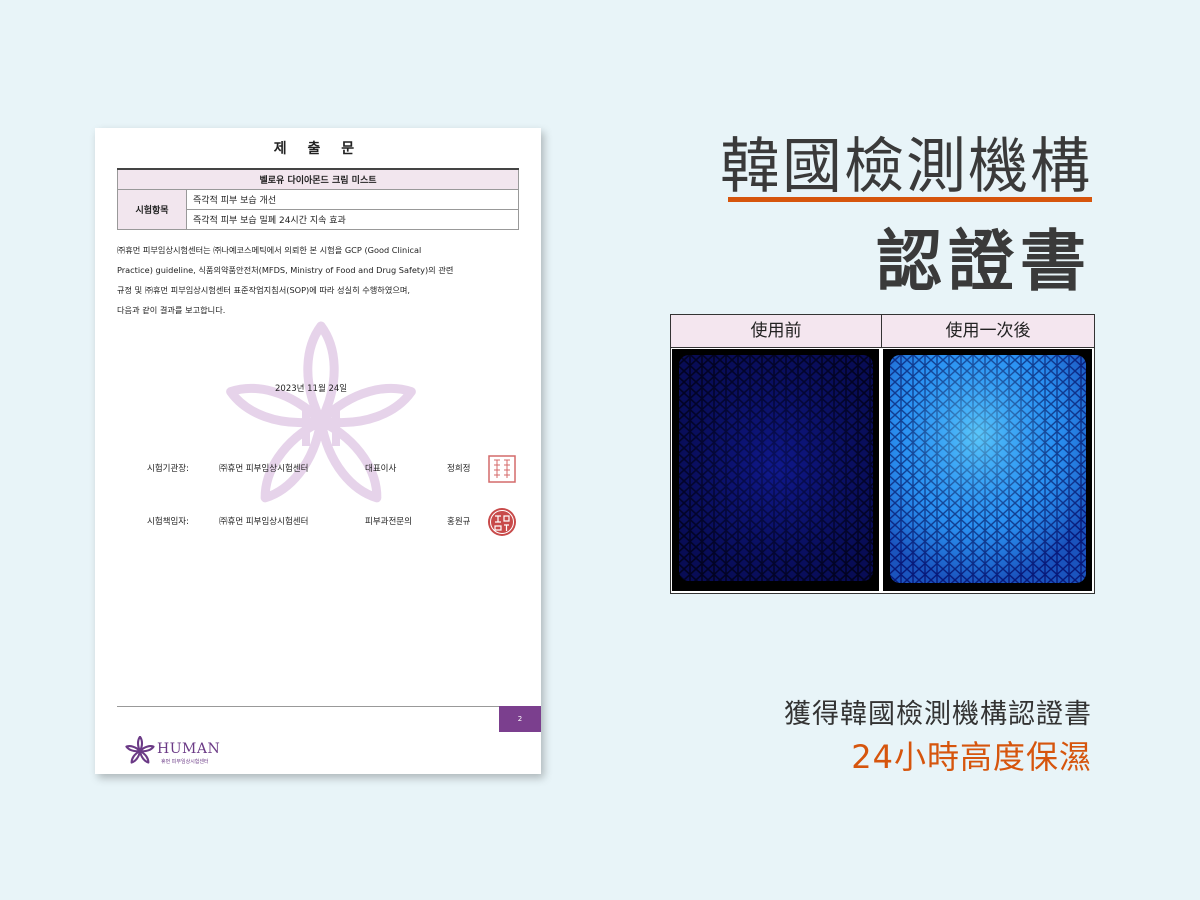 Image resolution: width=1200 pixels, height=900 pixels. Describe the element at coordinates (882, 454) in the screenshot. I see `before-after-comparison: 使用前 使用一次後` at that location.